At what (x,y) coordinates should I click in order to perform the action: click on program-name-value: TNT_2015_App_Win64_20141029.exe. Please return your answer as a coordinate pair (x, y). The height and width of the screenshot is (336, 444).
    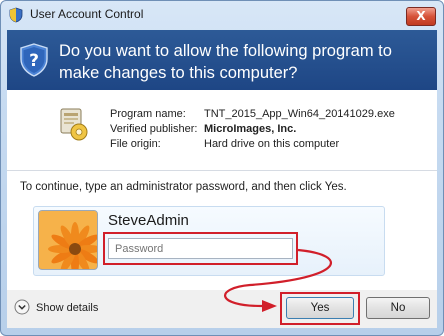
    Looking at the image, I should click on (299, 114).